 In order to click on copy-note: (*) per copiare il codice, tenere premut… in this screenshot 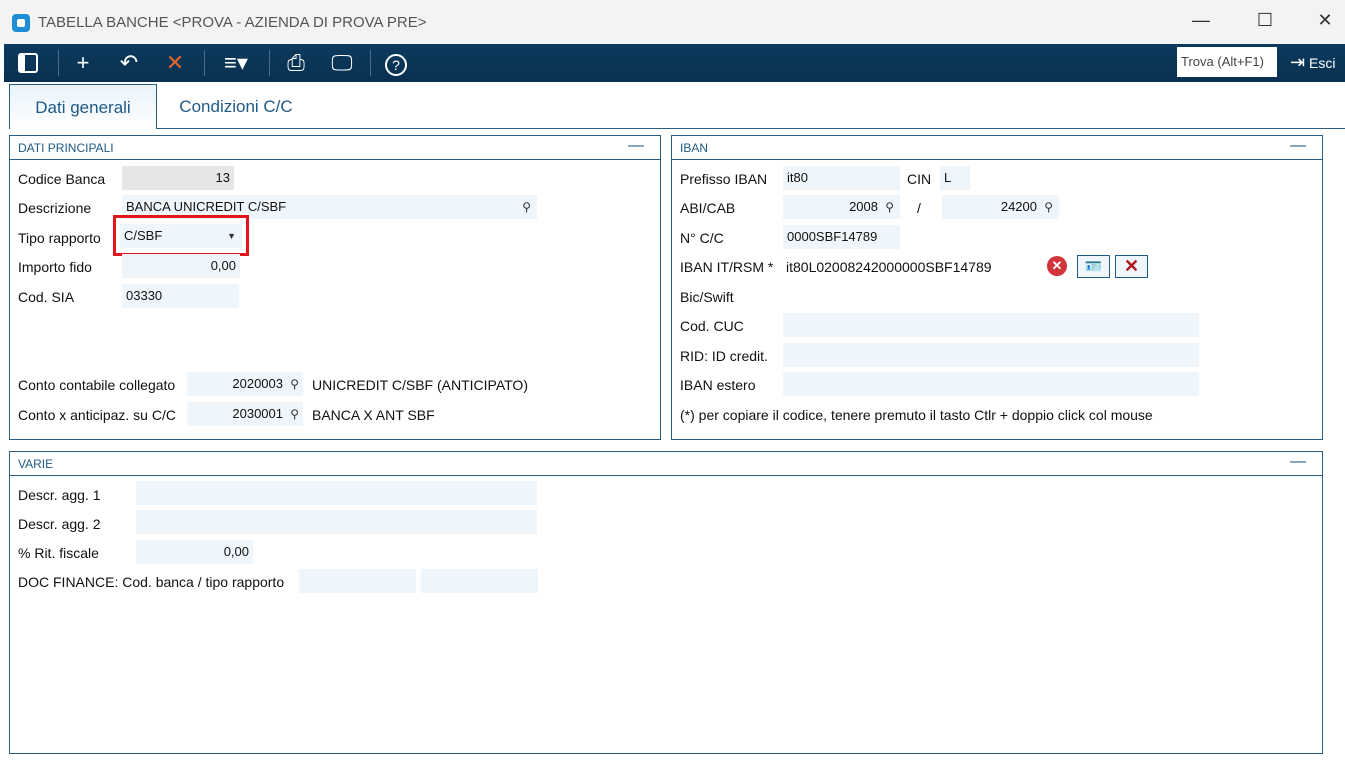, I will do `click(916, 415)`.